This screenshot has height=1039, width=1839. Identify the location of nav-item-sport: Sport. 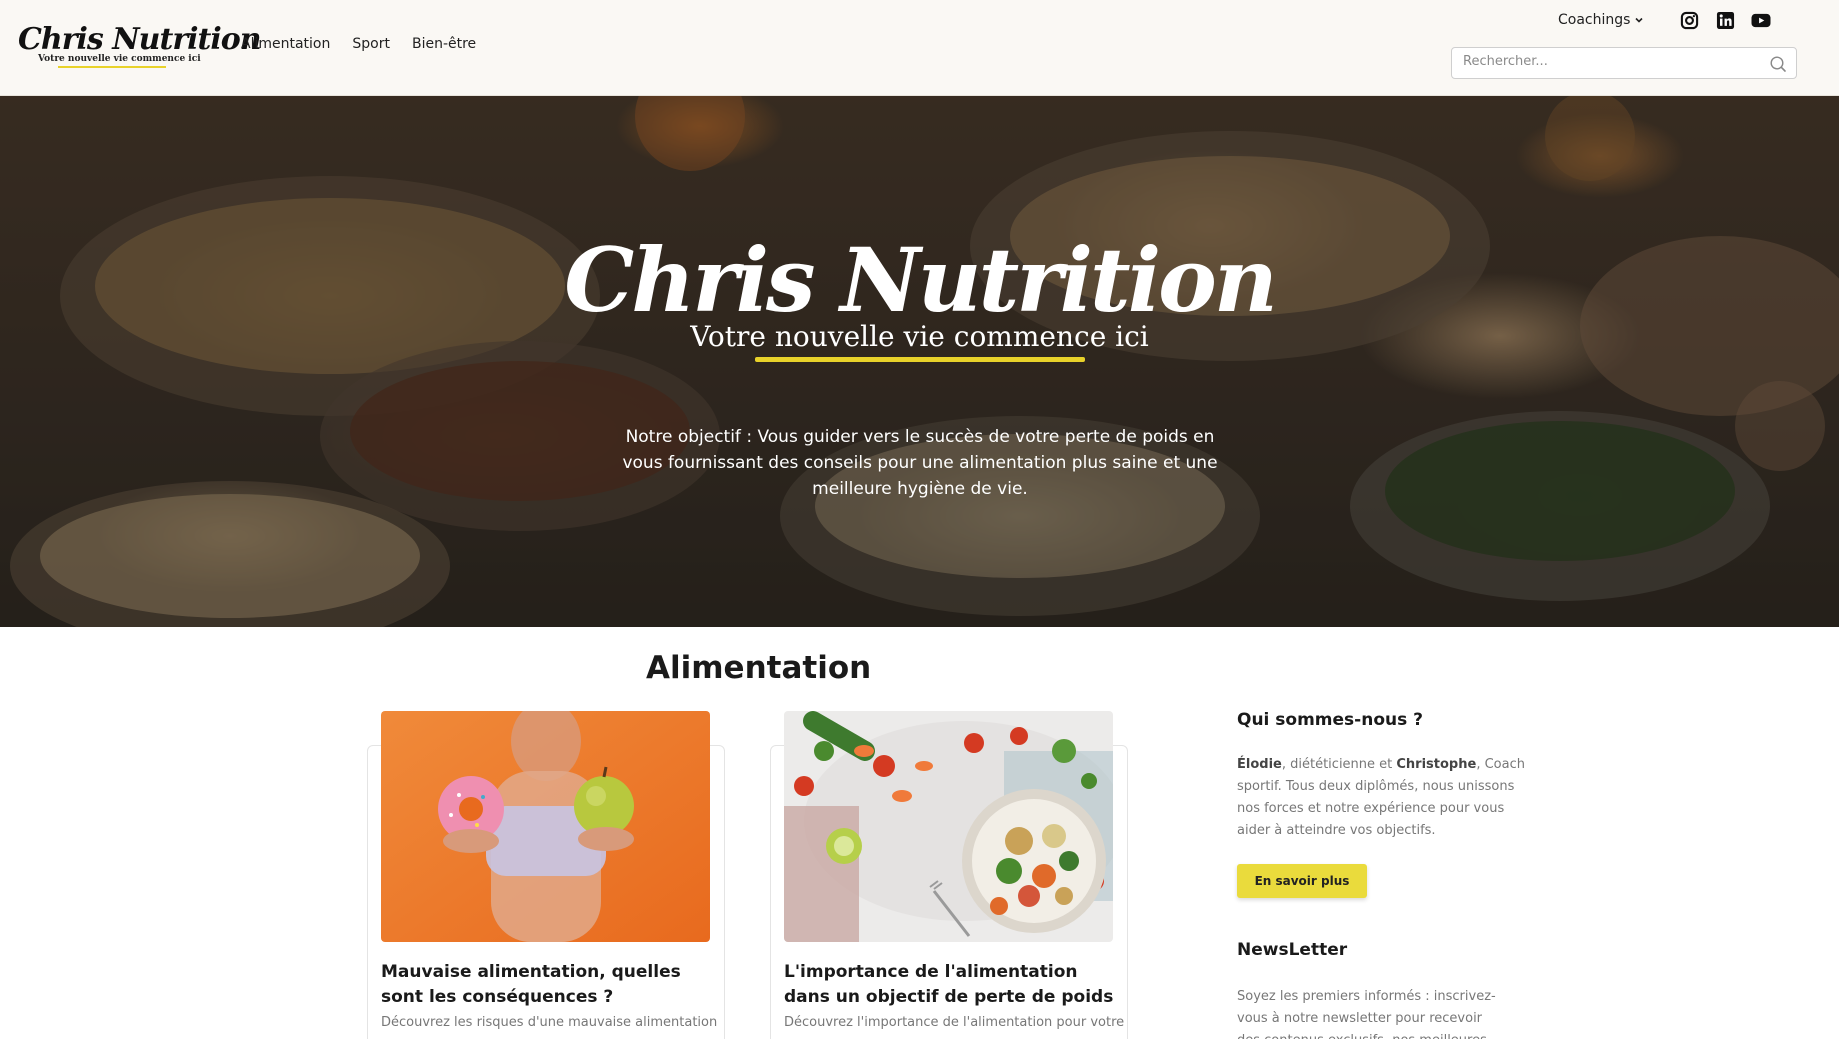
(371, 44).